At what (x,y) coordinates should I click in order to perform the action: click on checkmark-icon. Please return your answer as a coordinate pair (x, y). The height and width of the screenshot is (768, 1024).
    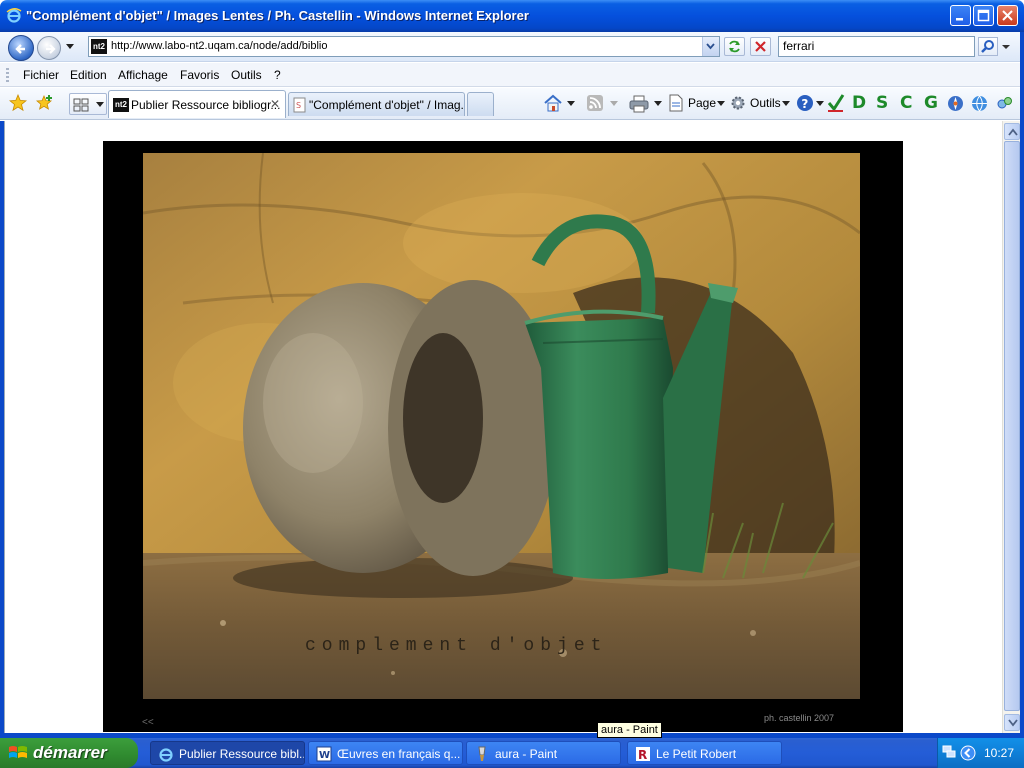
    Looking at the image, I should click on (836, 103).